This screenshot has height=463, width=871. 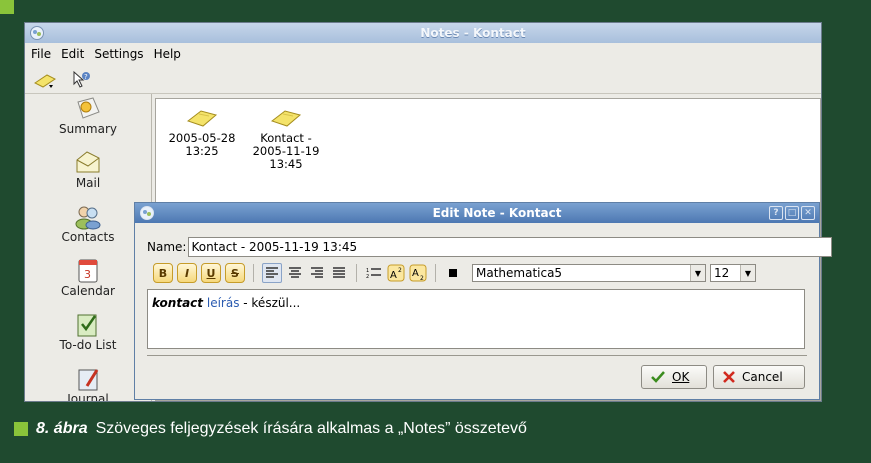 What do you see at coordinates (729, 377) in the screenshot?
I see `cancel-icon` at bounding box center [729, 377].